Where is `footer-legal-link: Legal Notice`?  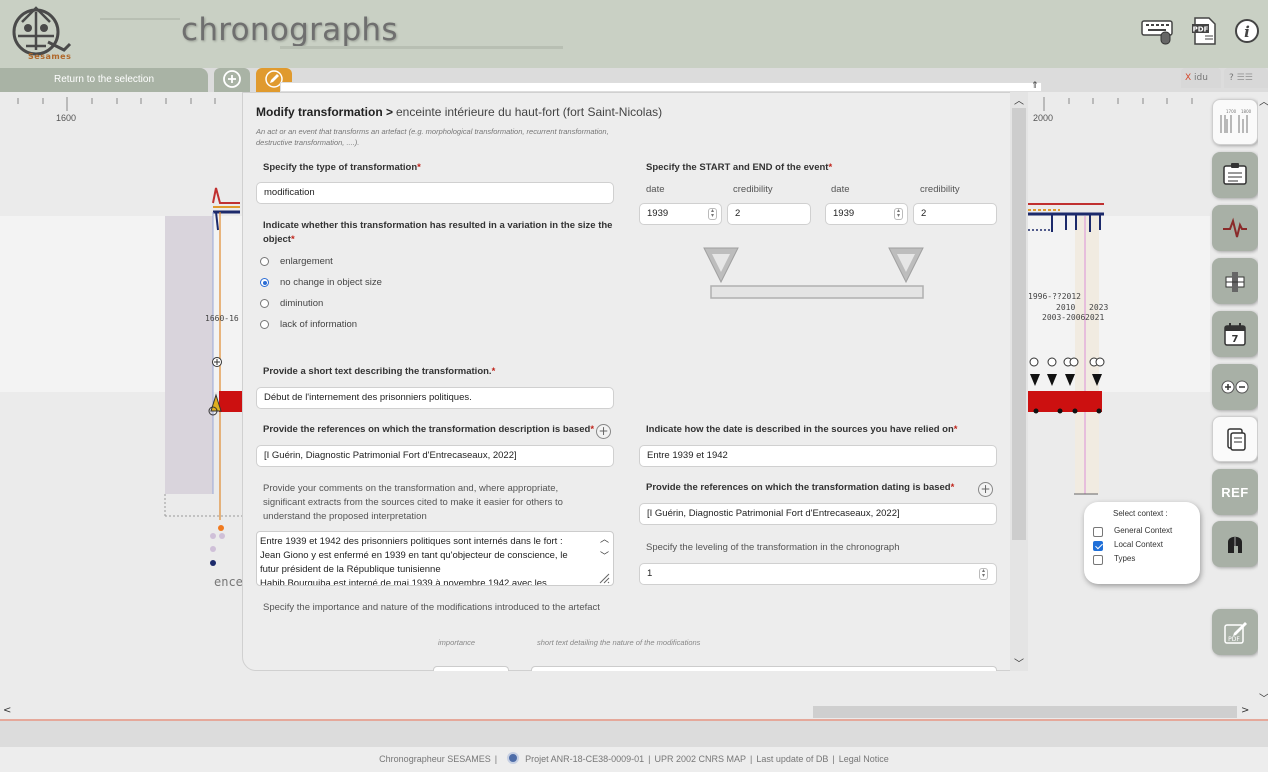 footer-legal-link: Legal Notice is located at coordinates (864, 759).